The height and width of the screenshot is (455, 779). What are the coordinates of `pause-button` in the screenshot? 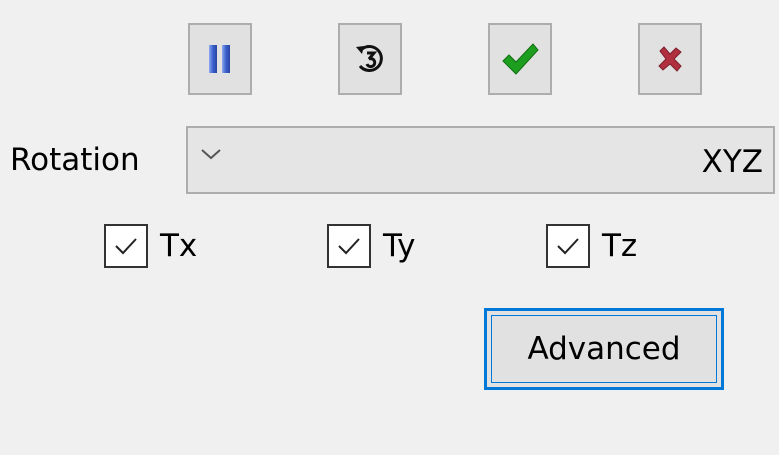 It's located at (220, 59).